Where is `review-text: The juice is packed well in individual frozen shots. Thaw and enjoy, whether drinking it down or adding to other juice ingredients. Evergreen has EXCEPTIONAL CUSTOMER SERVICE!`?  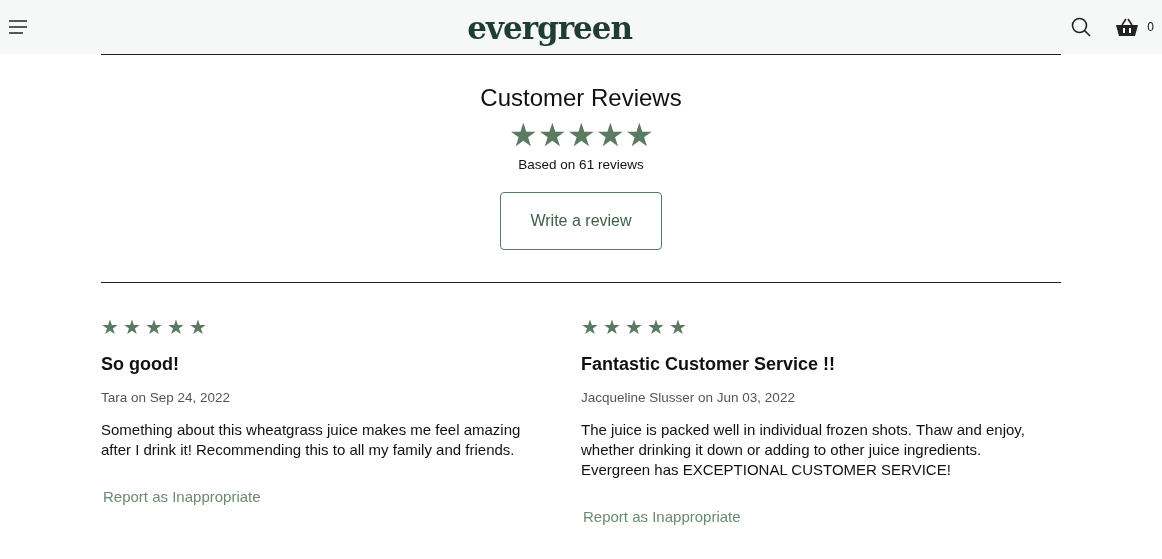
review-text: The juice is packed well in individual frozen shots. Thaw and enjoy, whether drinking it down or adding to other juice ingredients. Evergreen has EXCEPTIONAL CUSTOMER SERVICE! is located at coordinates (803, 449).